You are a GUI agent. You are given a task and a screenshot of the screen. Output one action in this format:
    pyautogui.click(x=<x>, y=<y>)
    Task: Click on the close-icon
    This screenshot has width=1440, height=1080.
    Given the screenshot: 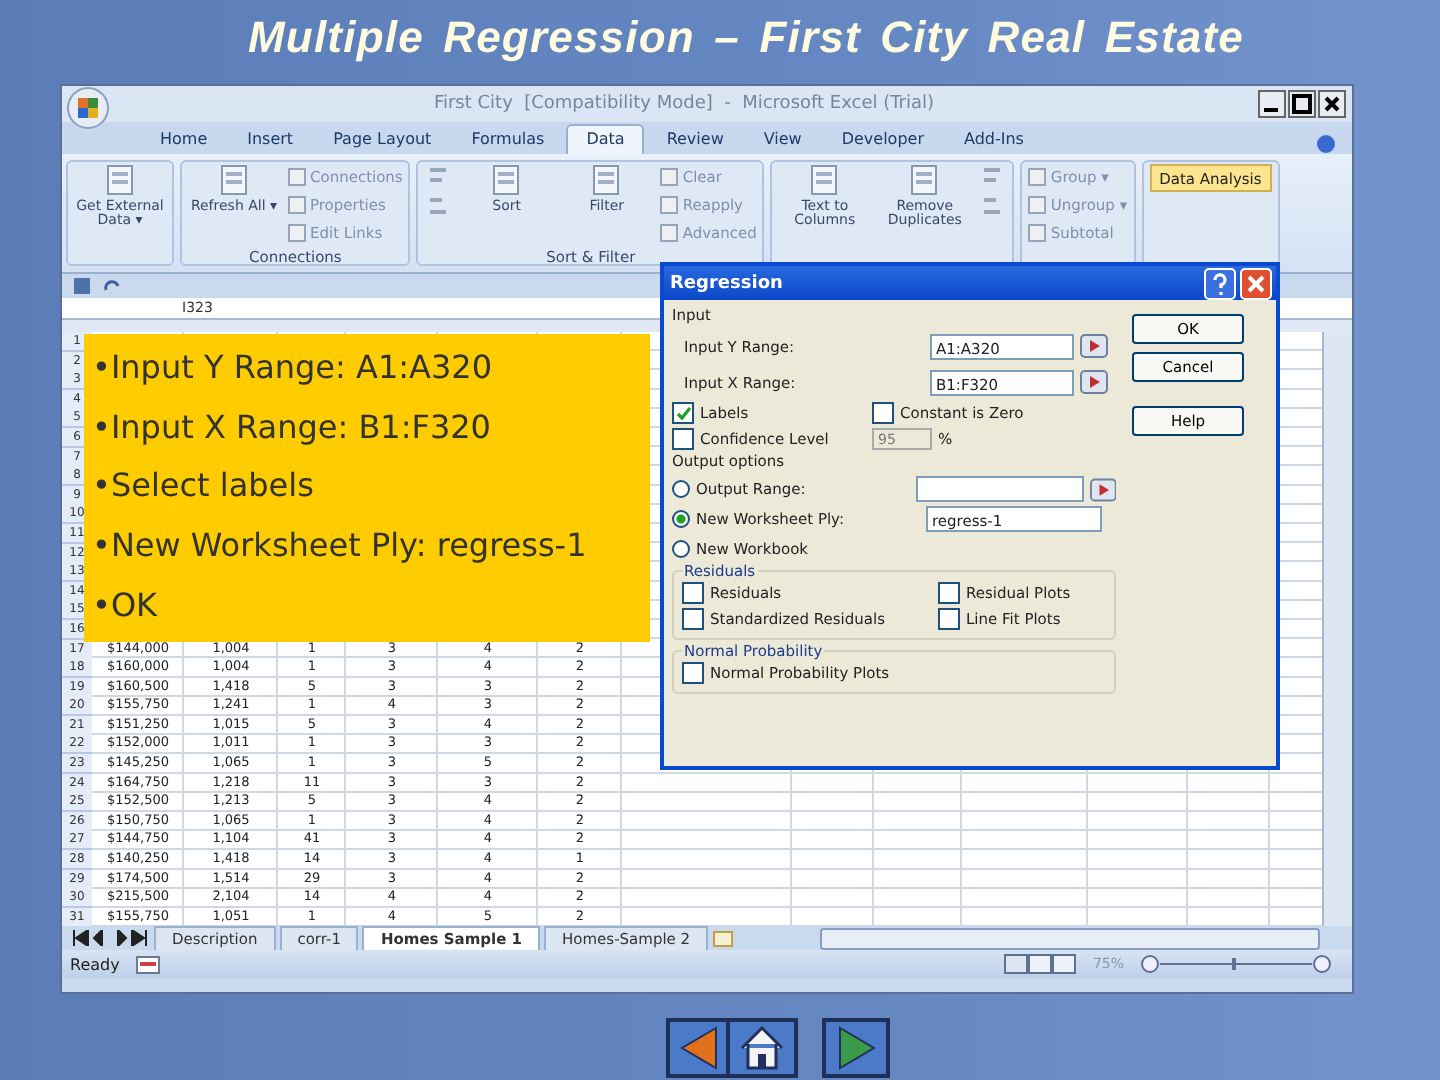 What is the action you would take?
    pyautogui.click(x=1332, y=104)
    